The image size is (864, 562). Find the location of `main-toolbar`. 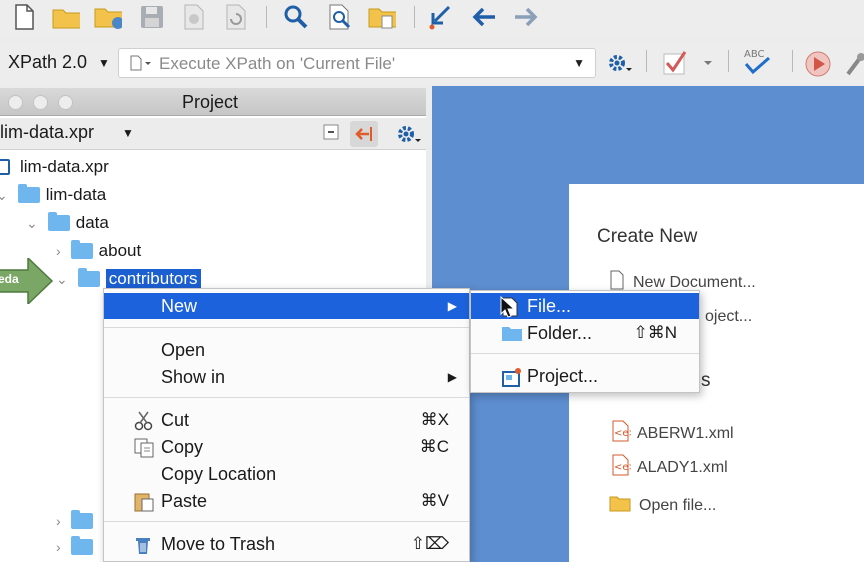

main-toolbar is located at coordinates (432, 18).